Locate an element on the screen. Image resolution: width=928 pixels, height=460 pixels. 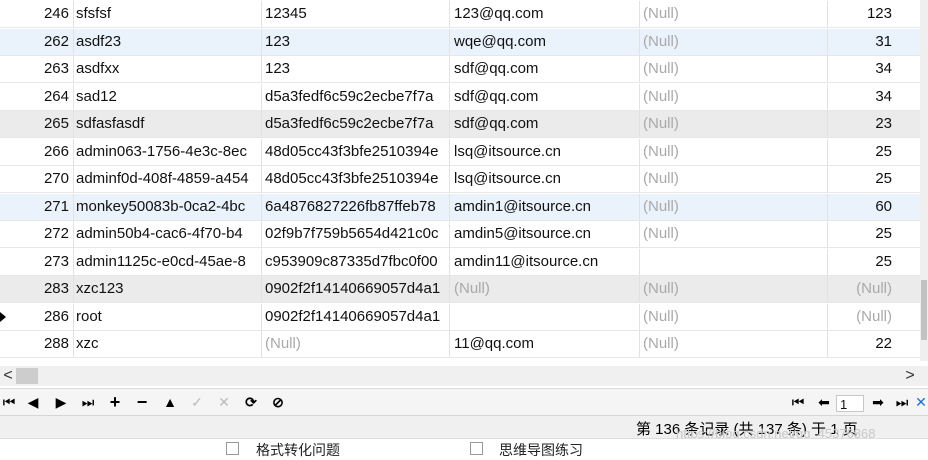
username-cell: admin063-1756-4e3c-8ec is located at coordinates (168, 151).